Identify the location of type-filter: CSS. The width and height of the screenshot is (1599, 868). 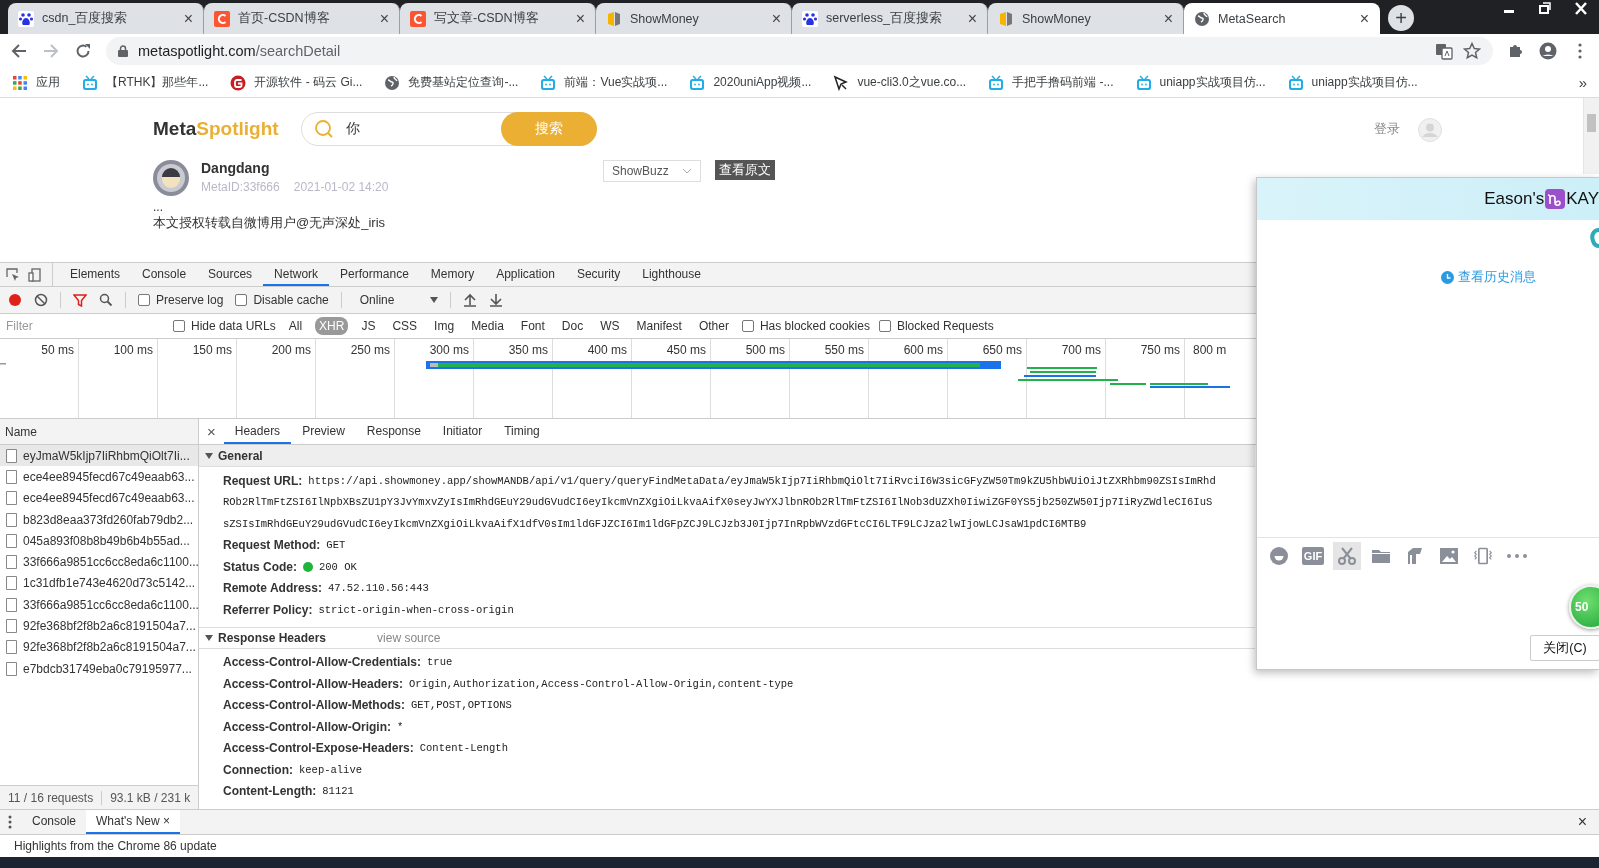
(405, 326).